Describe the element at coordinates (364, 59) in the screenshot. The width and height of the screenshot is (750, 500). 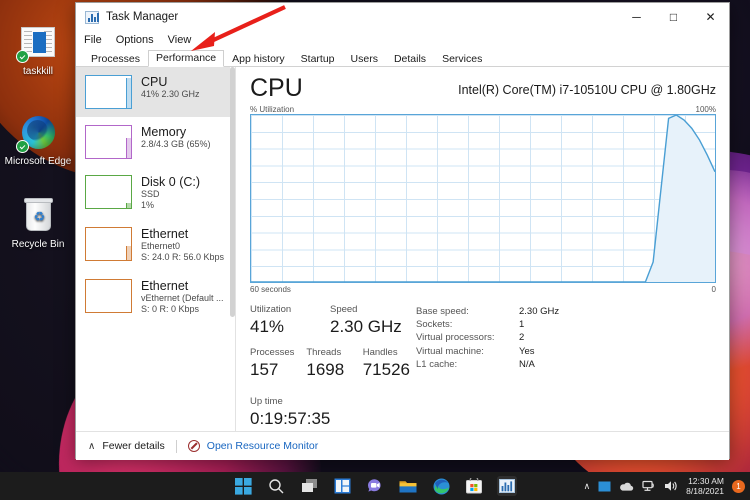
I see `tab-users: Users` at that location.